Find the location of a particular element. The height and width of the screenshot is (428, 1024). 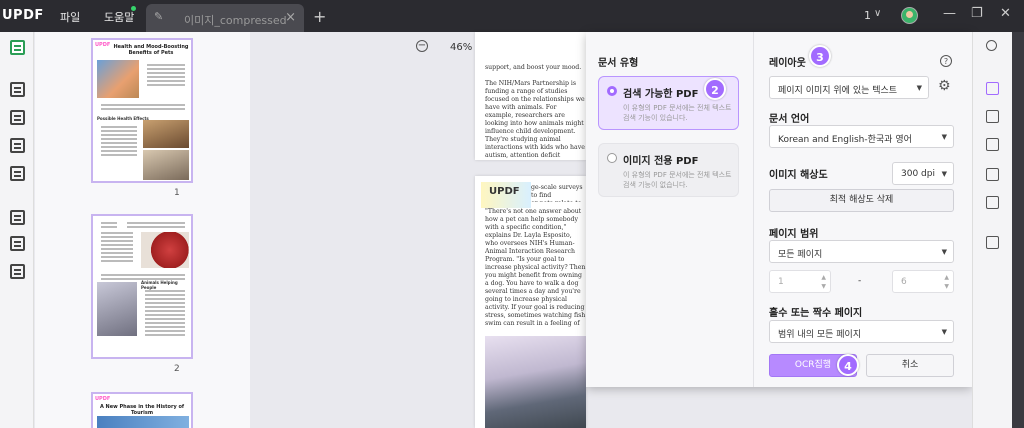

notification-dot is located at coordinates (133, 8).